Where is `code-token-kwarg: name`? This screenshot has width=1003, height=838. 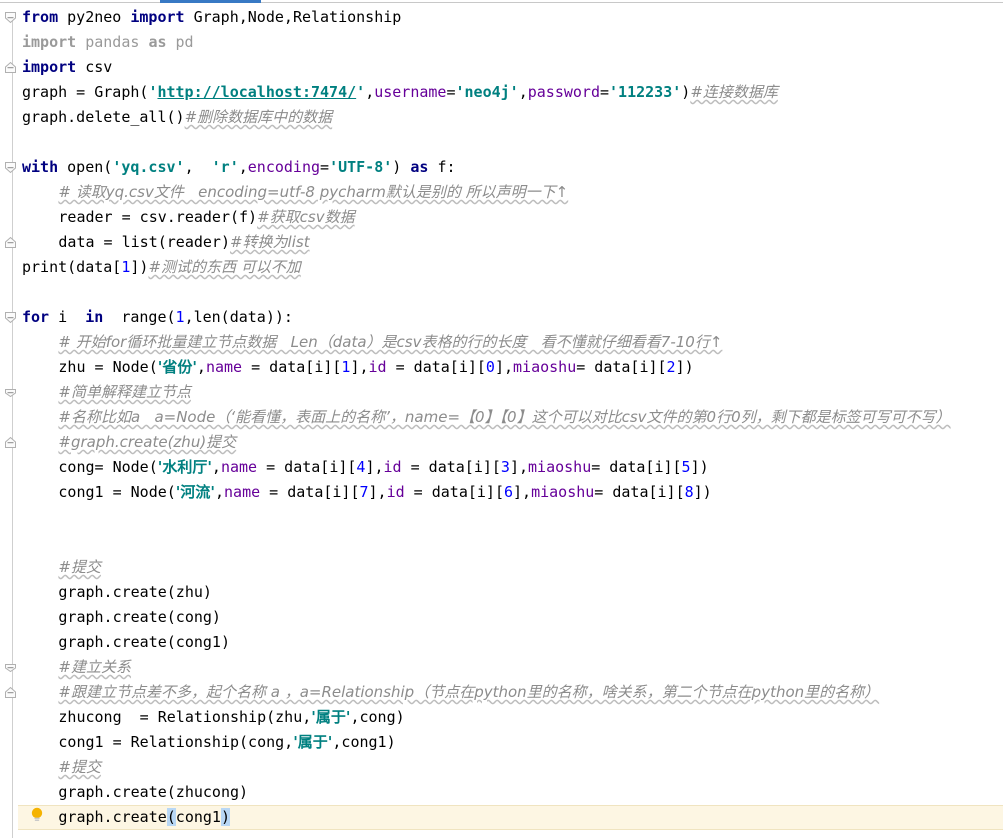
code-token-kwarg: name is located at coordinates (224, 367).